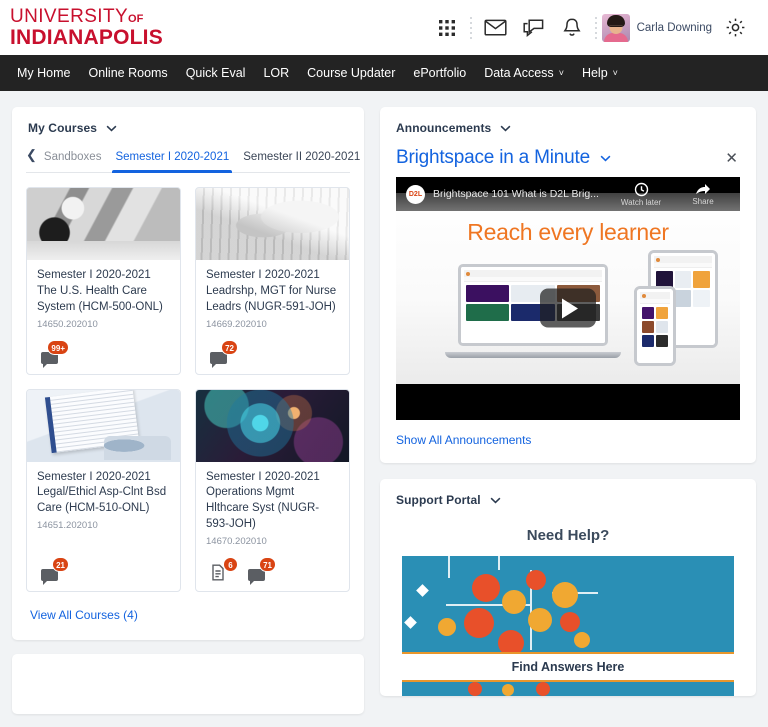  What do you see at coordinates (534, 28) in the screenshot?
I see `chat-bubble-icon` at bounding box center [534, 28].